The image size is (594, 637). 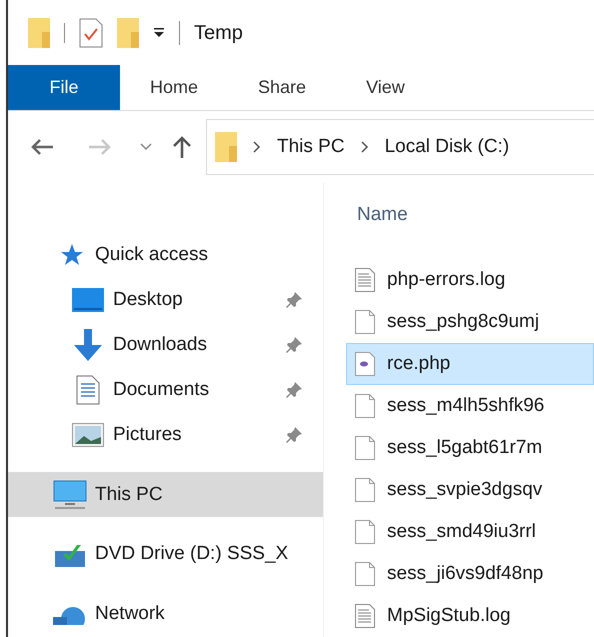 I want to click on file-name: sess_ji6vs9df48np, so click(x=465, y=574).